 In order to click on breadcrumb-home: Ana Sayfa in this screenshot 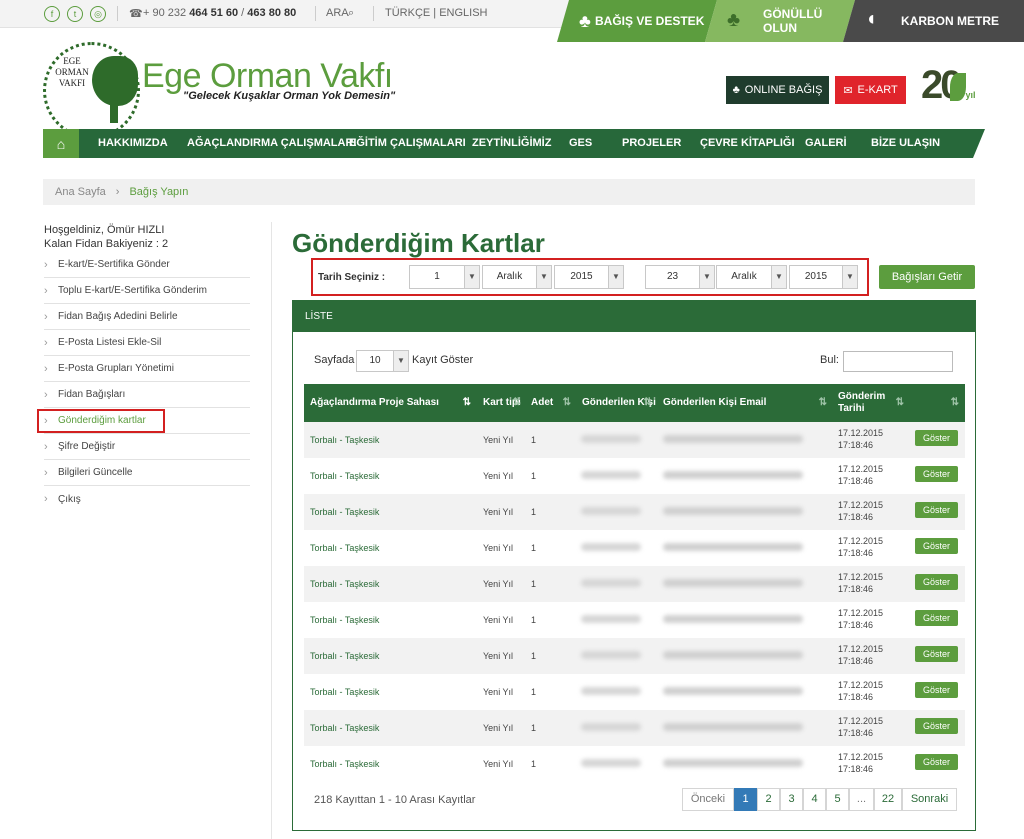, I will do `click(80, 192)`.